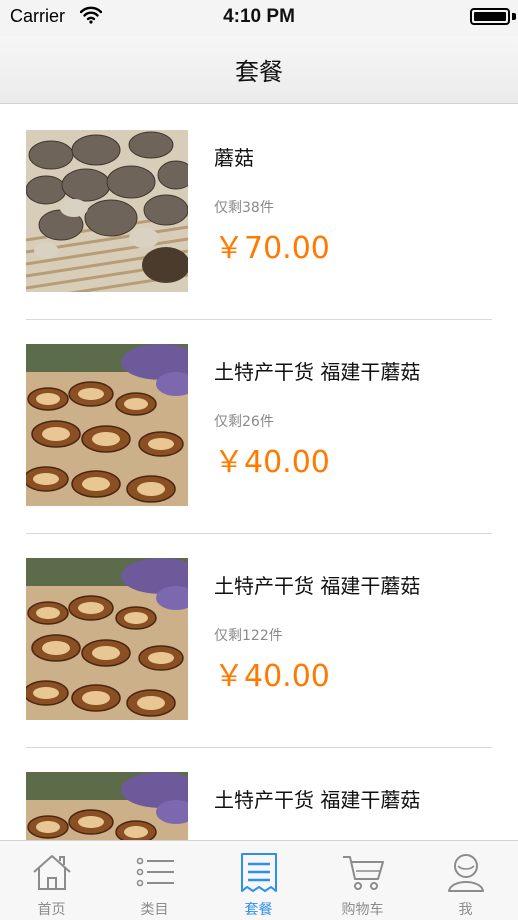  Describe the element at coordinates (259, 872) in the screenshot. I see `package-icon` at that location.